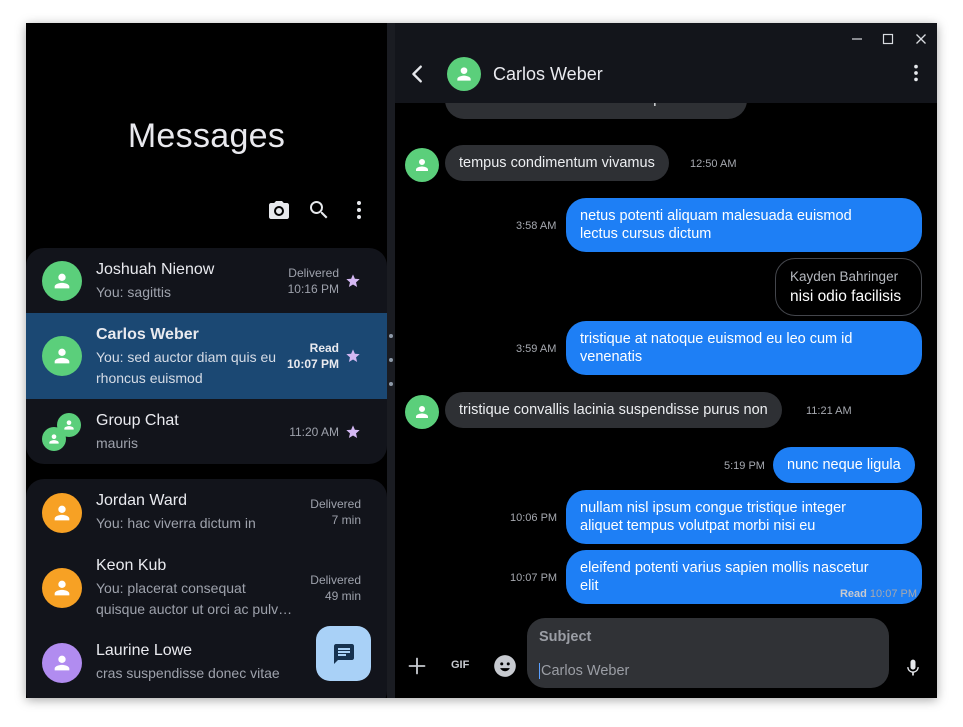 This screenshot has width=963, height=727. Describe the element at coordinates (921, 39) in the screenshot. I see `close-icon` at that location.